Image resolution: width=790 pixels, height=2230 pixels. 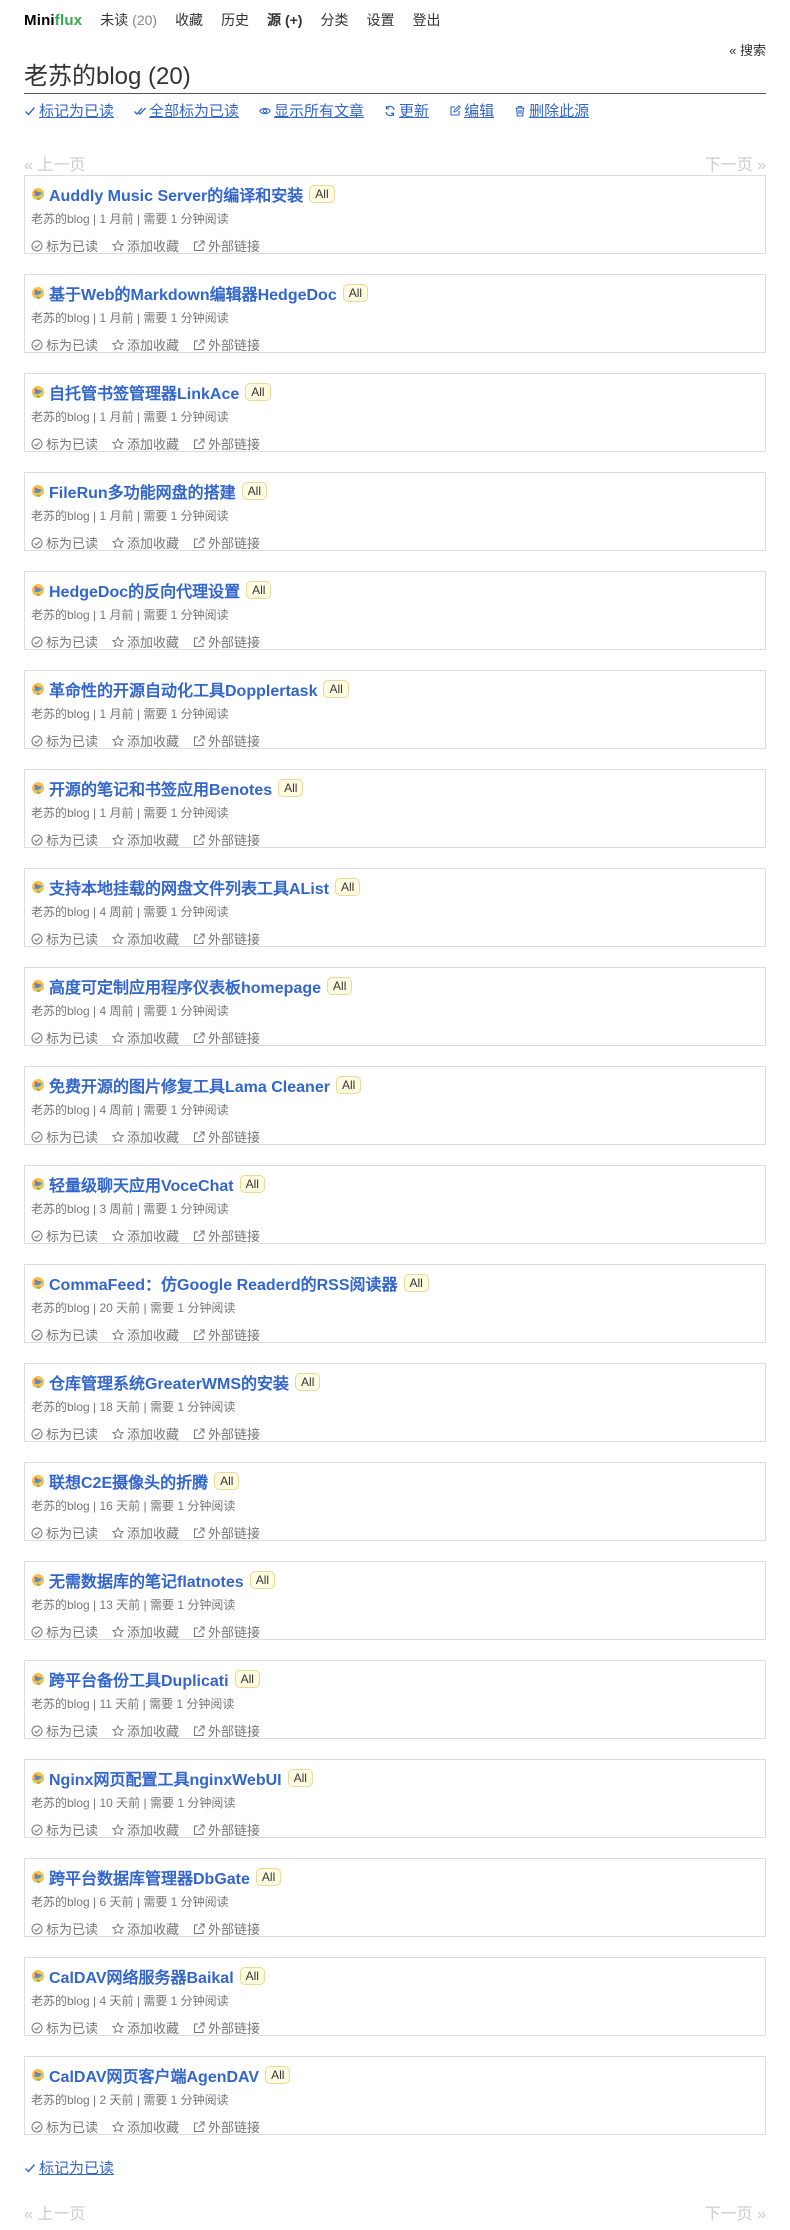 What do you see at coordinates (183, 689) in the screenshot?
I see `entry-title-link: 革命性的开源自动化工具Dopplertask` at bounding box center [183, 689].